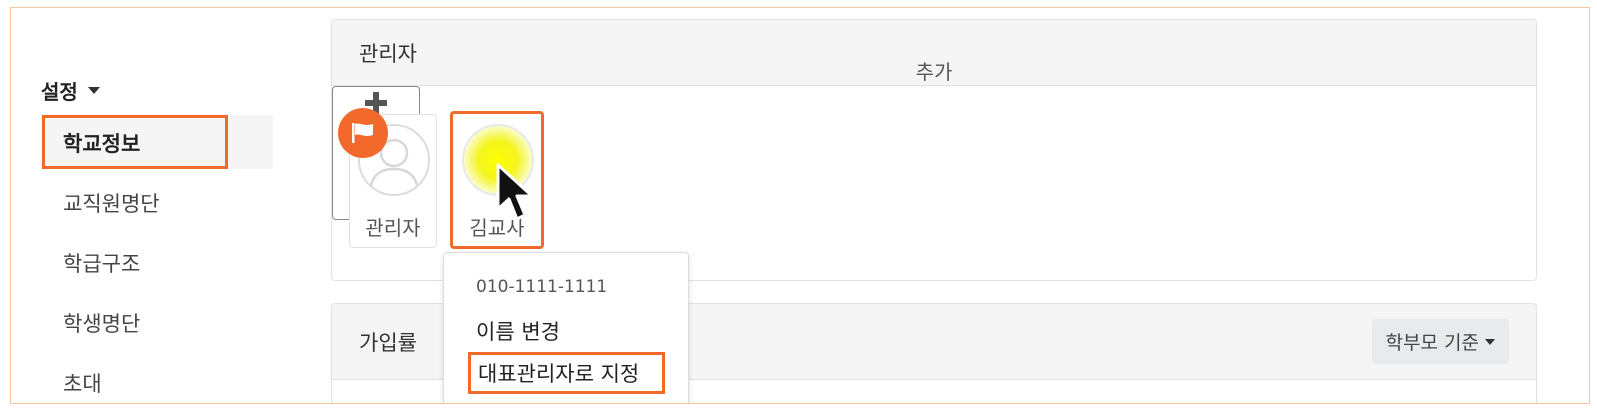  I want to click on sidebar-item-invite: 초대, so click(82, 383).